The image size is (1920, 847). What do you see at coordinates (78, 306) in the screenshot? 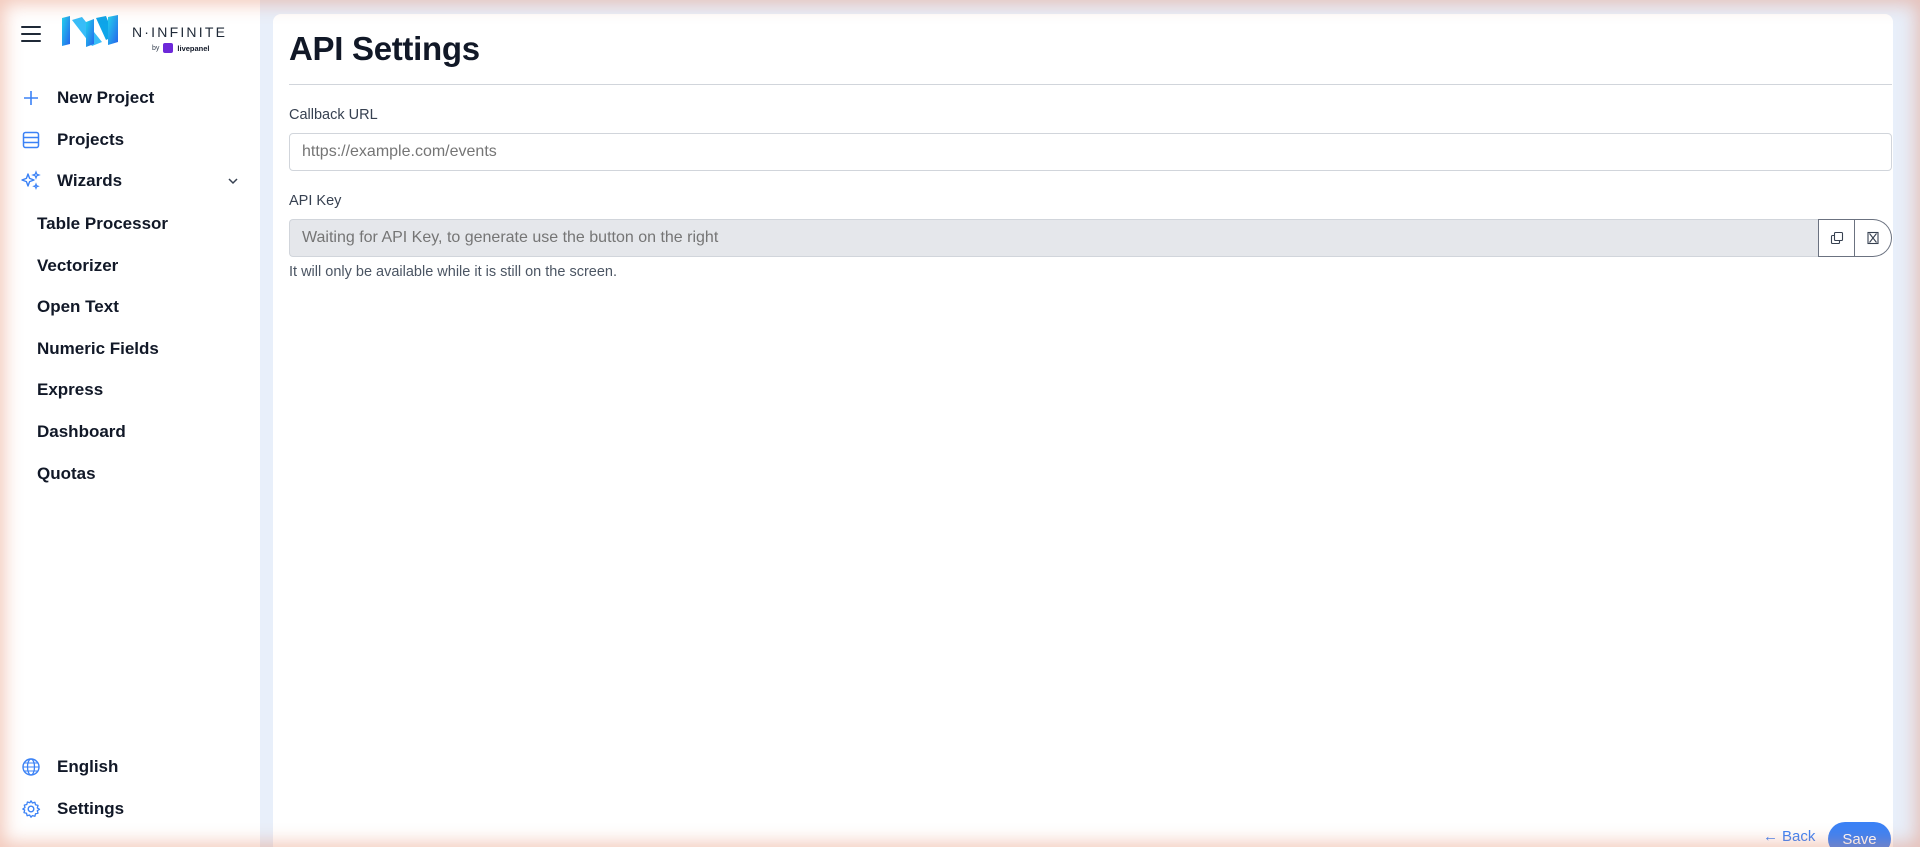
I see `wizard-item-label: Open Text` at bounding box center [78, 306].